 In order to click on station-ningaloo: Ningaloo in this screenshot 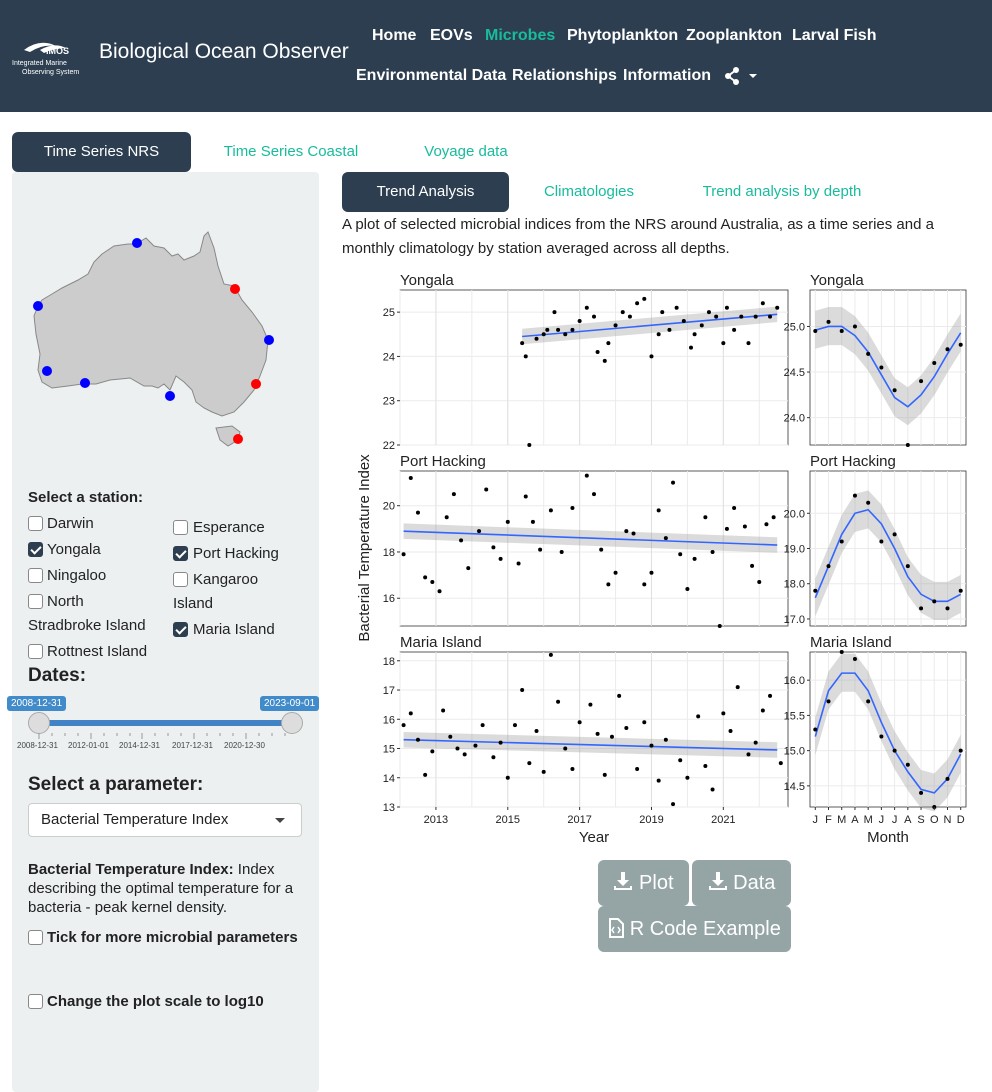, I will do `click(98, 576)`.